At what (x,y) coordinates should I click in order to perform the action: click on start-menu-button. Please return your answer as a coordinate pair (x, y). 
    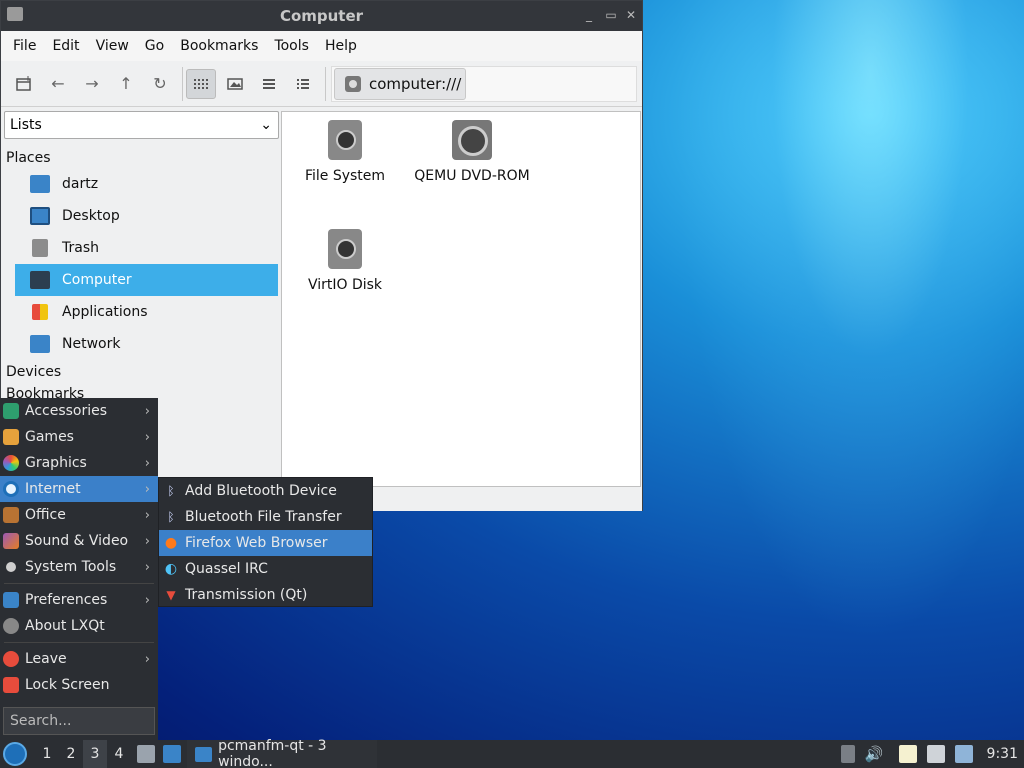
    Looking at the image, I should click on (15, 754).